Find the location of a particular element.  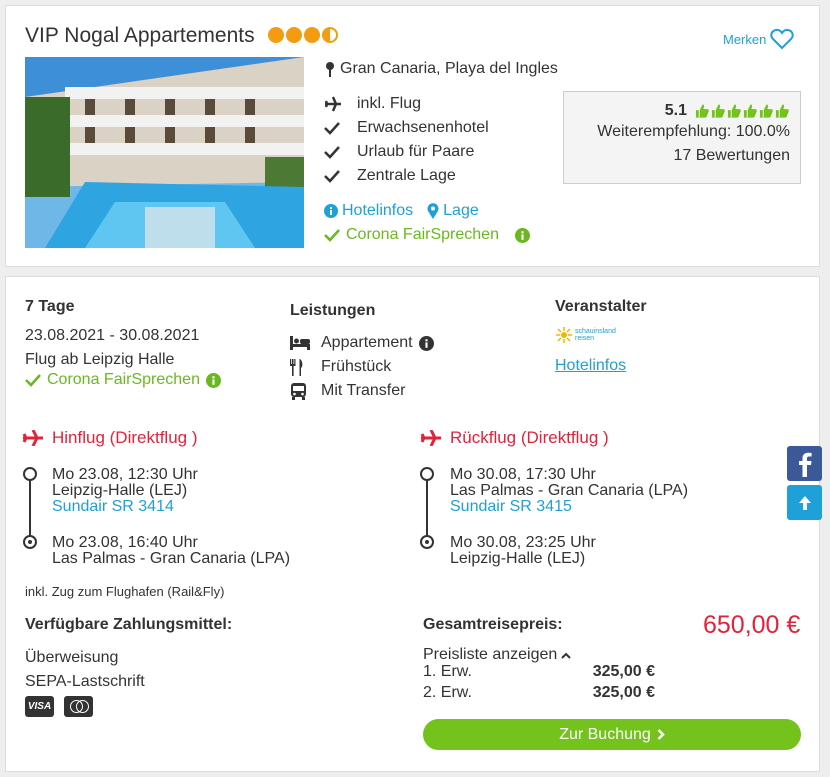

chevron-right-icon is located at coordinates (661, 734).